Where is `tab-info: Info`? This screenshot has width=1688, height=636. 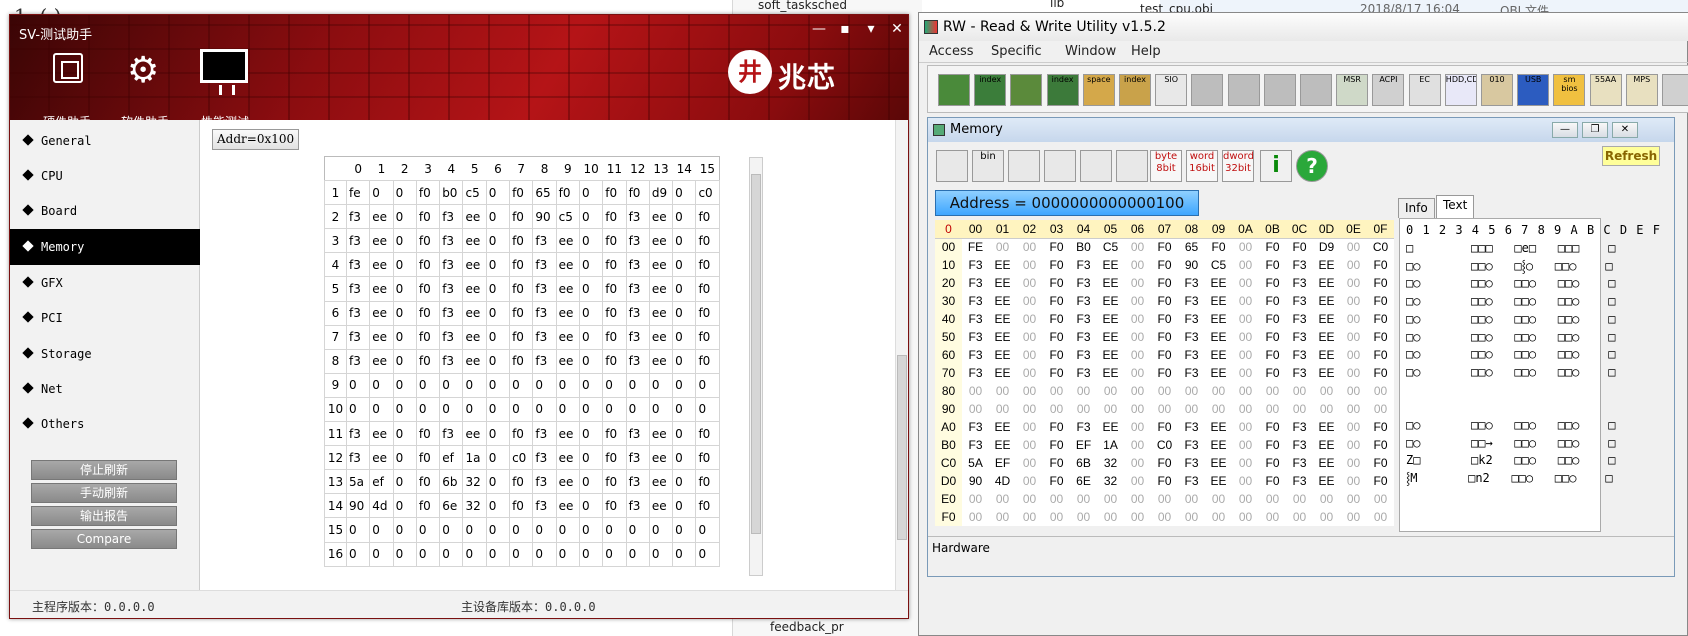 tab-info: Info is located at coordinates (1416, 208).